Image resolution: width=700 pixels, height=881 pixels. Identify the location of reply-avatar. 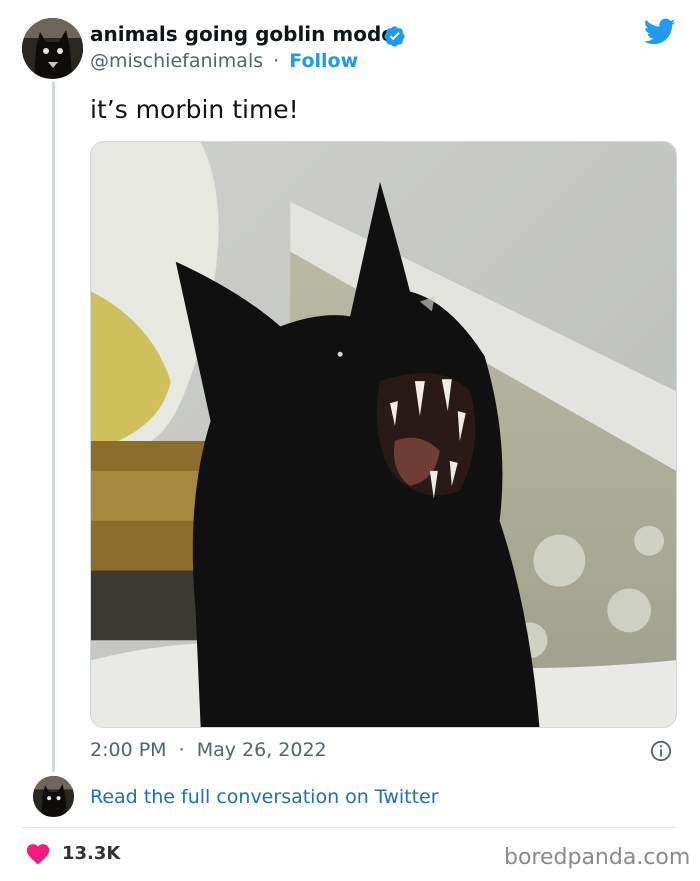
(53, 796).